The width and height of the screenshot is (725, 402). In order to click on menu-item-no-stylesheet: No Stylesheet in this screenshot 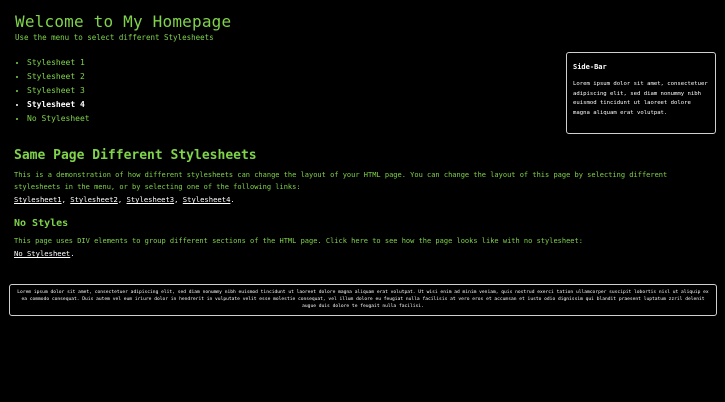, I will do `click(58, 118)`.